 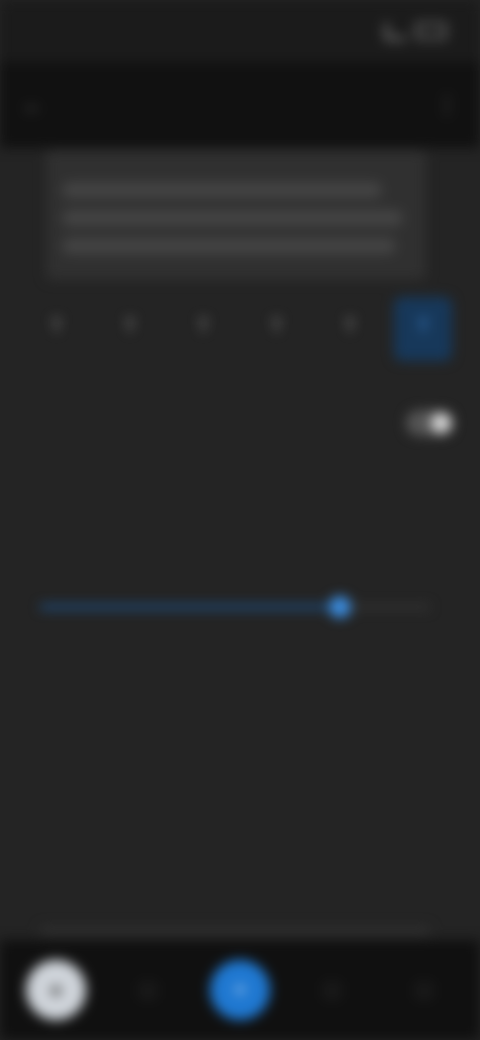 What do you see at coordinates (235, 931) in the screenshot?
I see `bottom-divider` at bounding box center [235, 931].